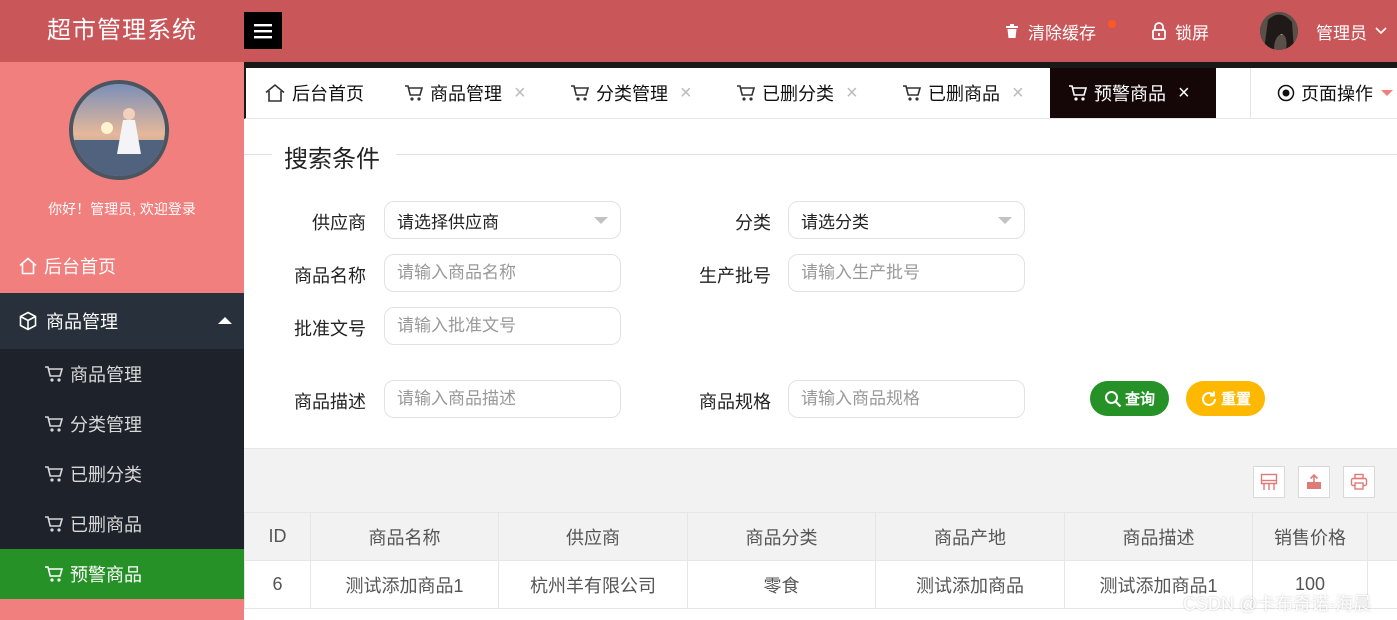  I want to click on print-button, so click(1359, 482).